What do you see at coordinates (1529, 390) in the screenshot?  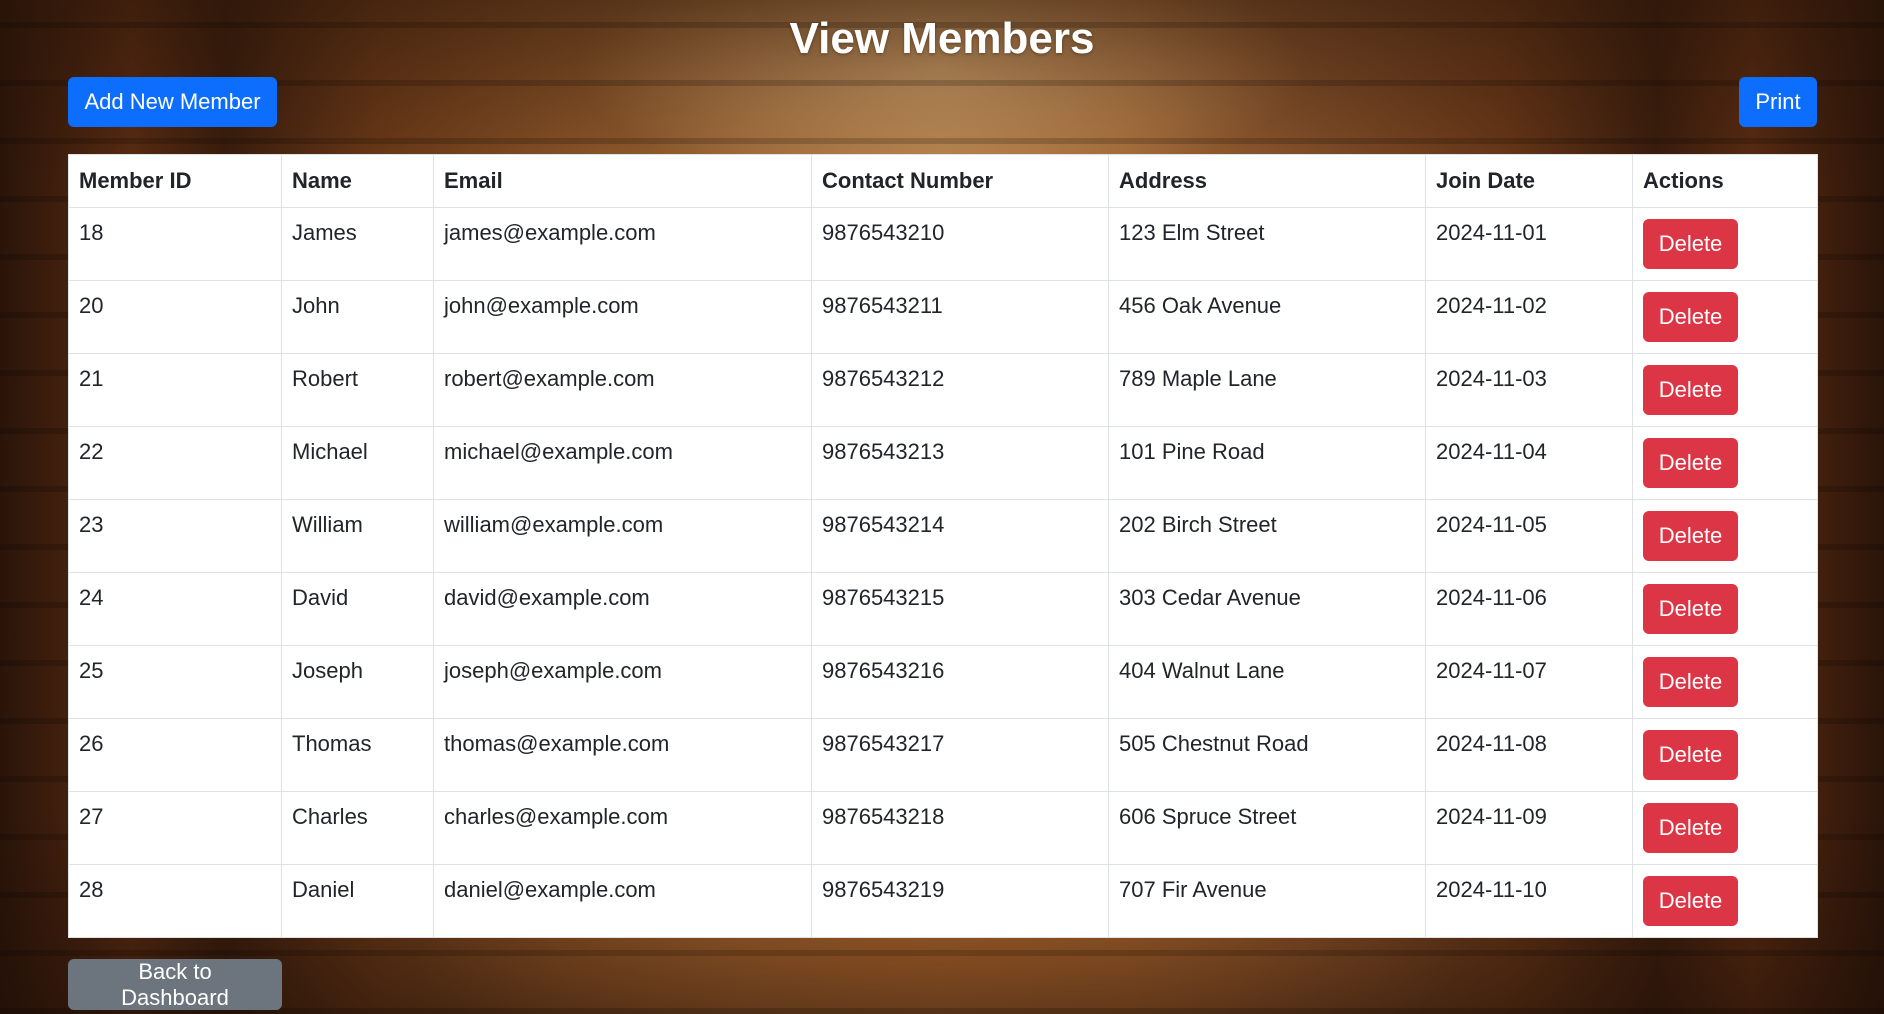 I see `cell-join-date: 2024-11-03` at bounding box center [1529, 390].